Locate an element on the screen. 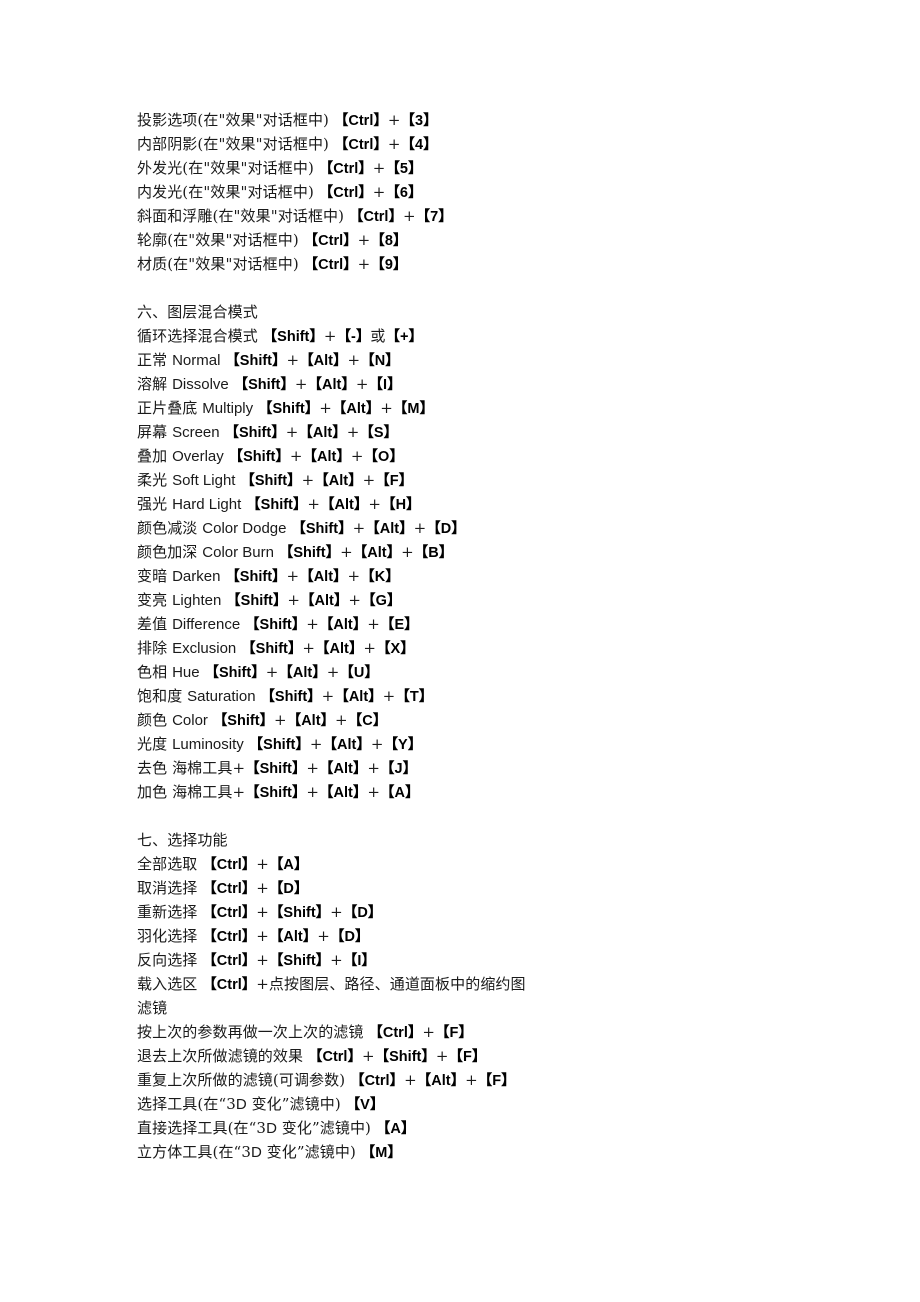 This screenshot has width=920, height=1302. key-token: 【V】 is located at coordinates (365, 1105).